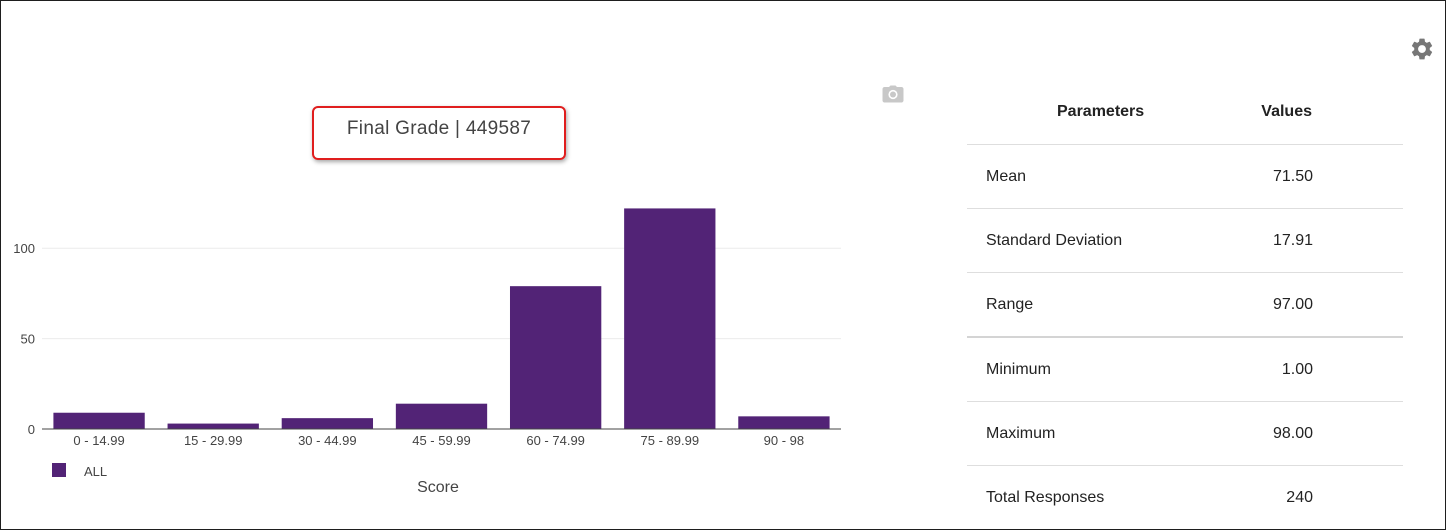  Describe the element at coordinates (441, 440) in the screenshot. I see `x-tick-label: 45 - 59.99` at that location.